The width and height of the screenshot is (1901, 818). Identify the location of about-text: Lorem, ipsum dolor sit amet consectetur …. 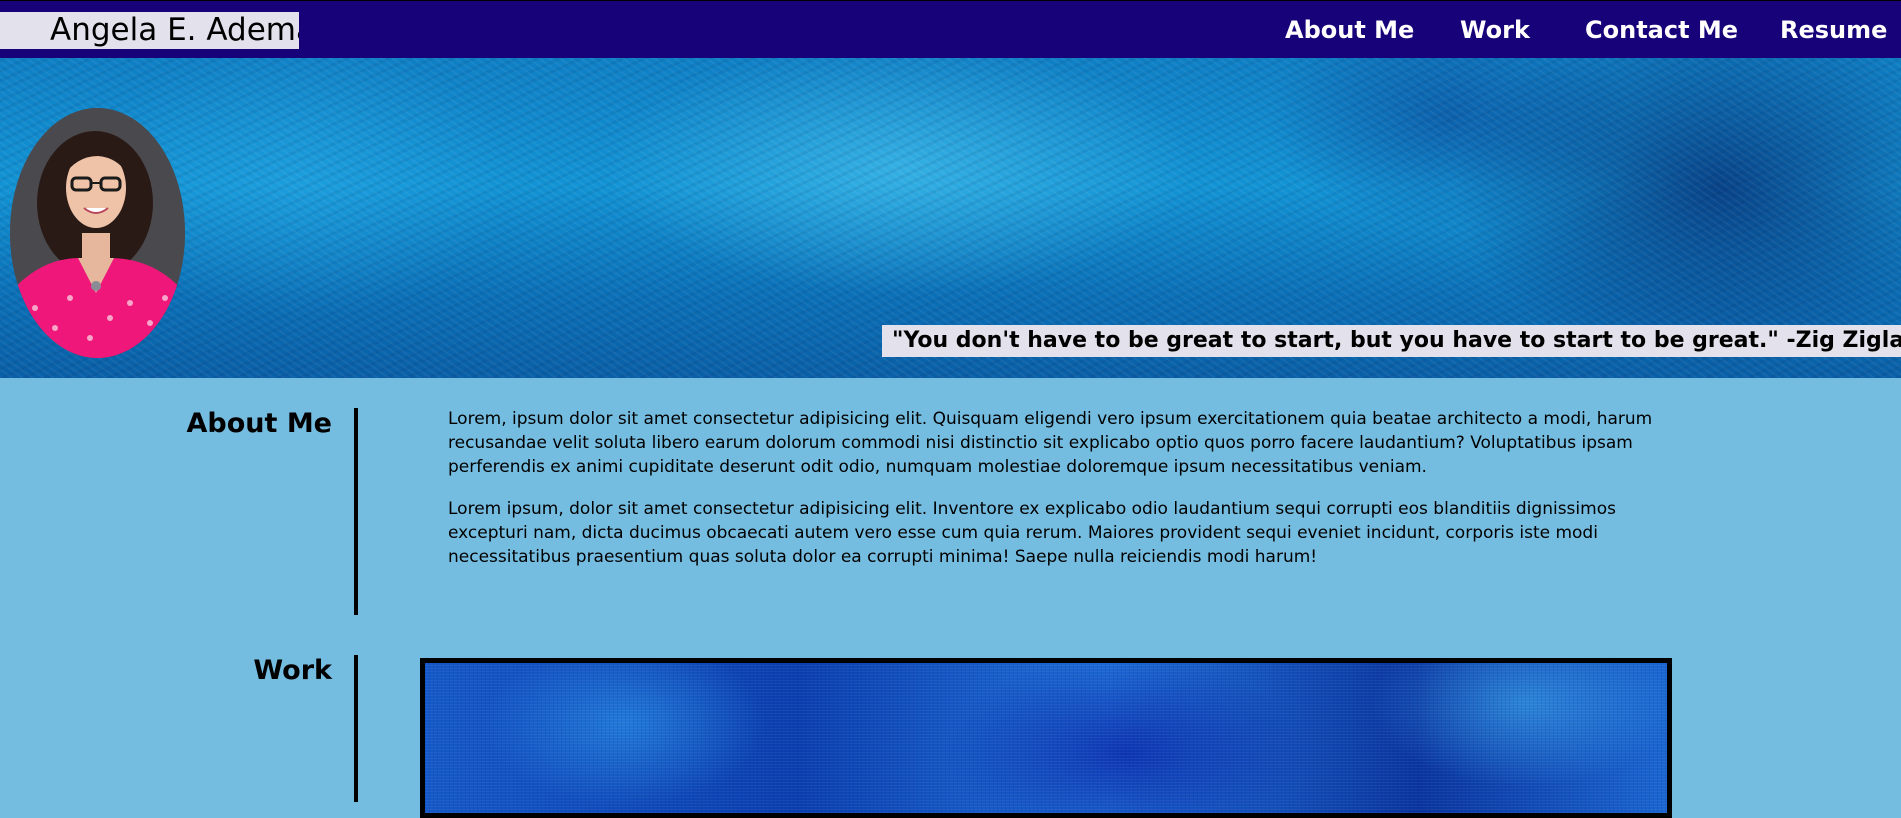
(1060, 497).